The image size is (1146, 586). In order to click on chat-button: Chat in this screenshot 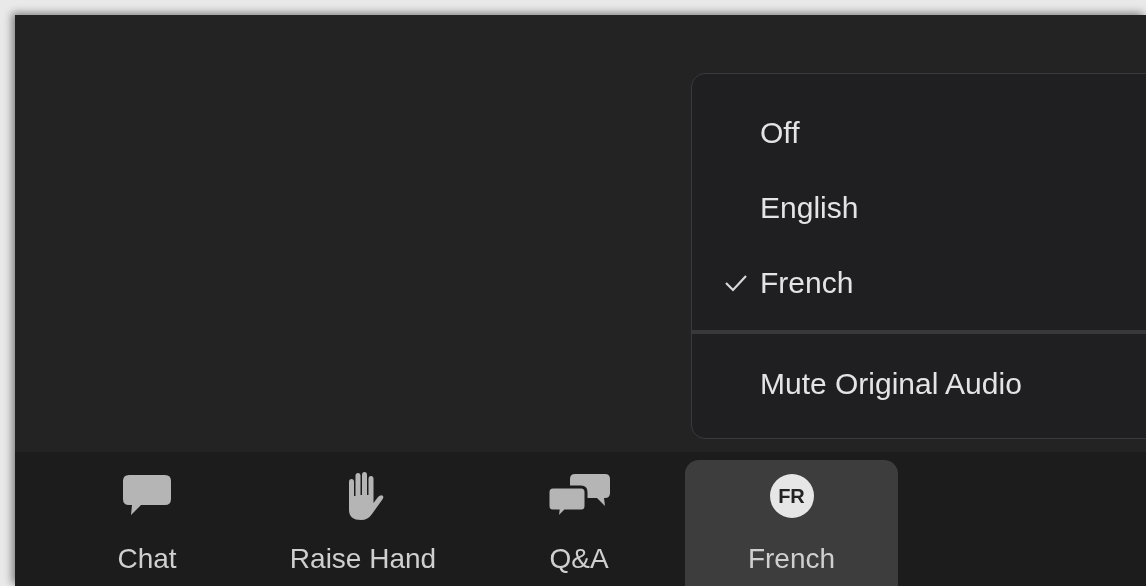, I will do `click(147, 523)`.